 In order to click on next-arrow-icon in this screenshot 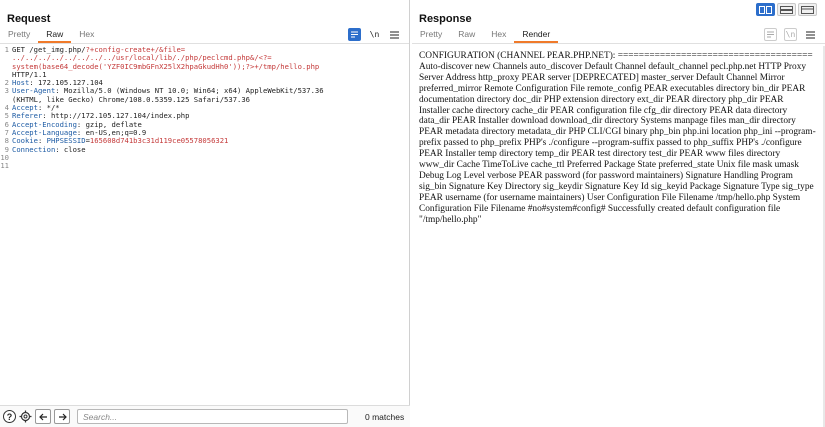, I will do `click(62, 416)`.